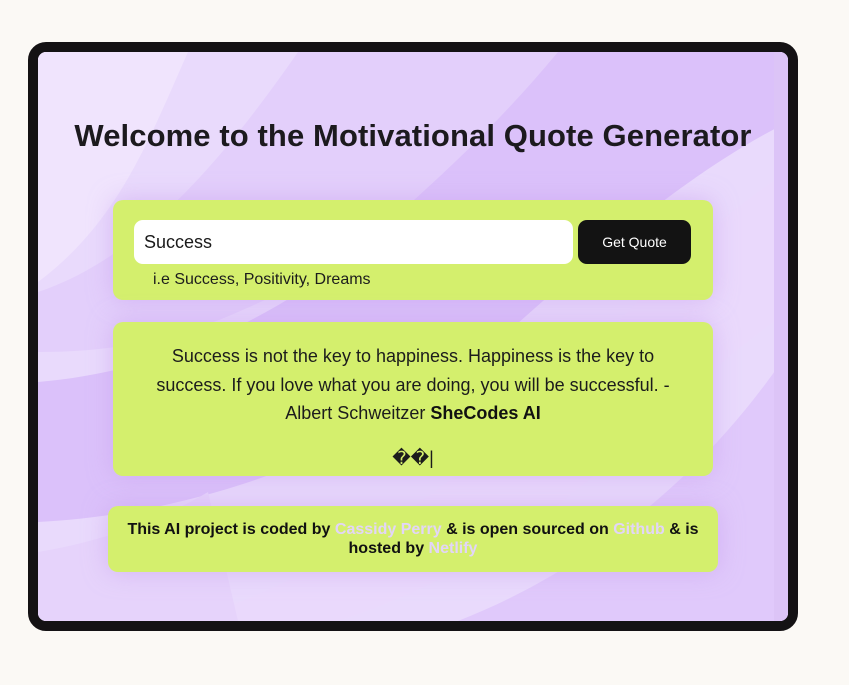  I want to click on footer-text-part1: This AI project is coded by, so click(231, 529).